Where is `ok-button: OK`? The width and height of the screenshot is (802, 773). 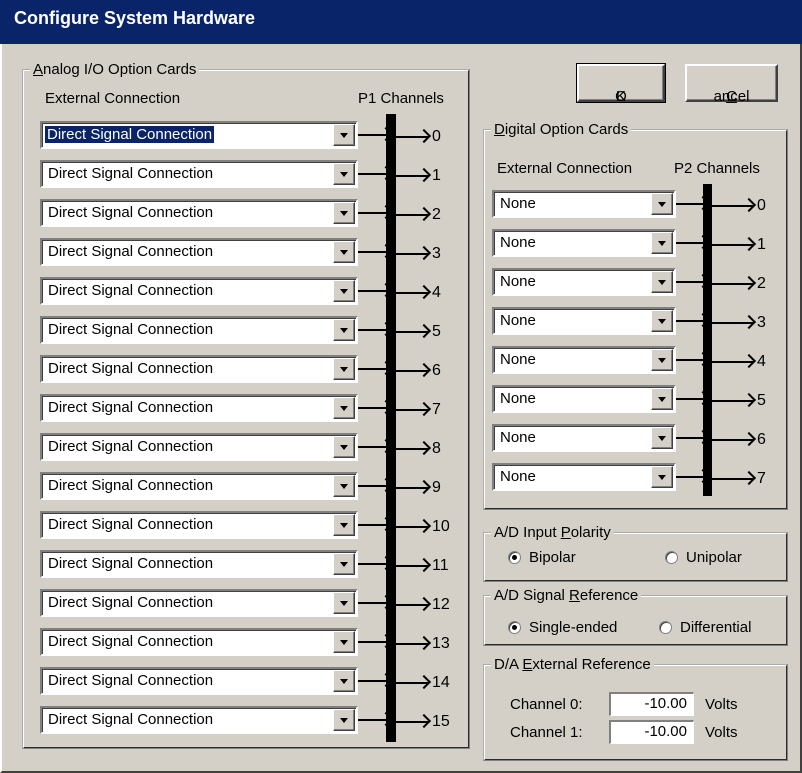 ok-button: OK is located at coordinates (621, 84).